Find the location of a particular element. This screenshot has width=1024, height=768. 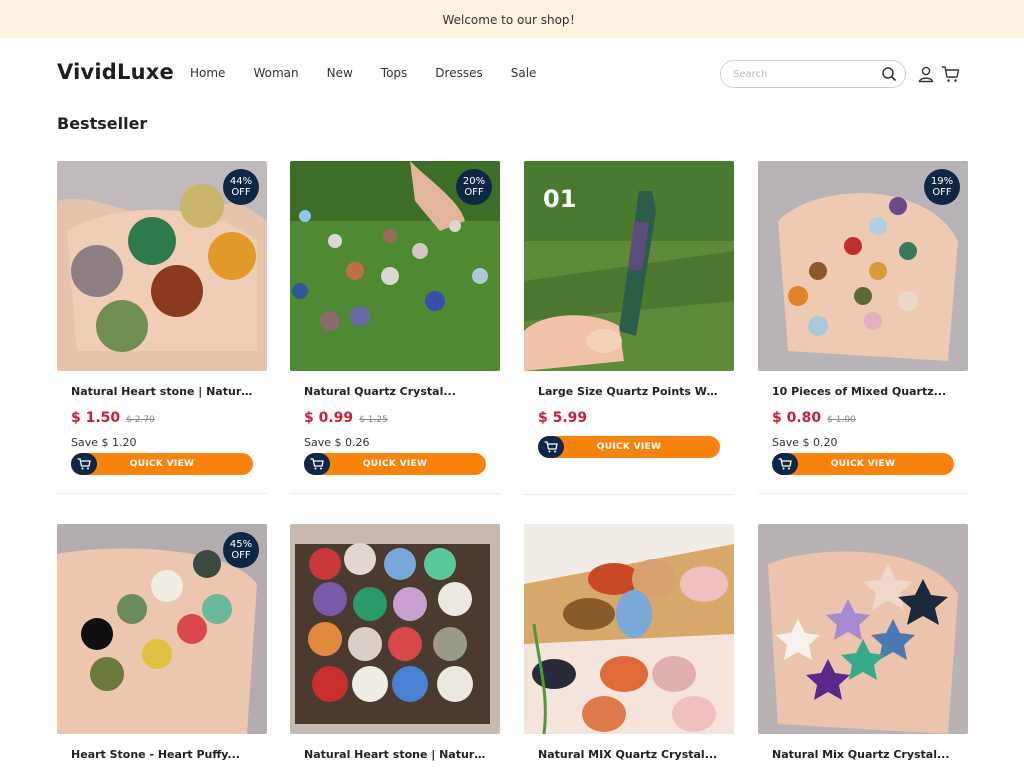

account-icon is located at coordinates (926, 76).